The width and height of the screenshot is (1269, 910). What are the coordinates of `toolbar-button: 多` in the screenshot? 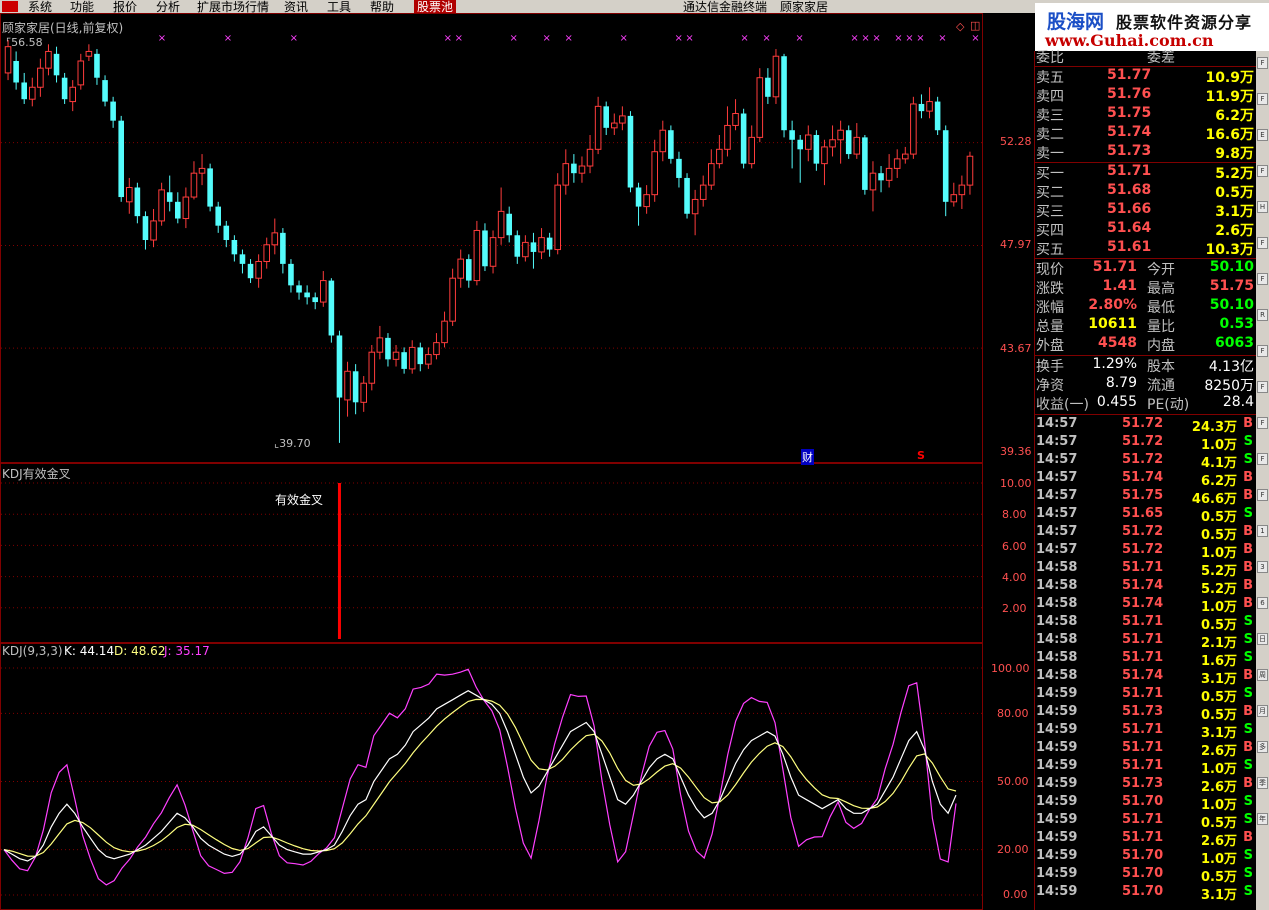 It's located at (1262, 747).